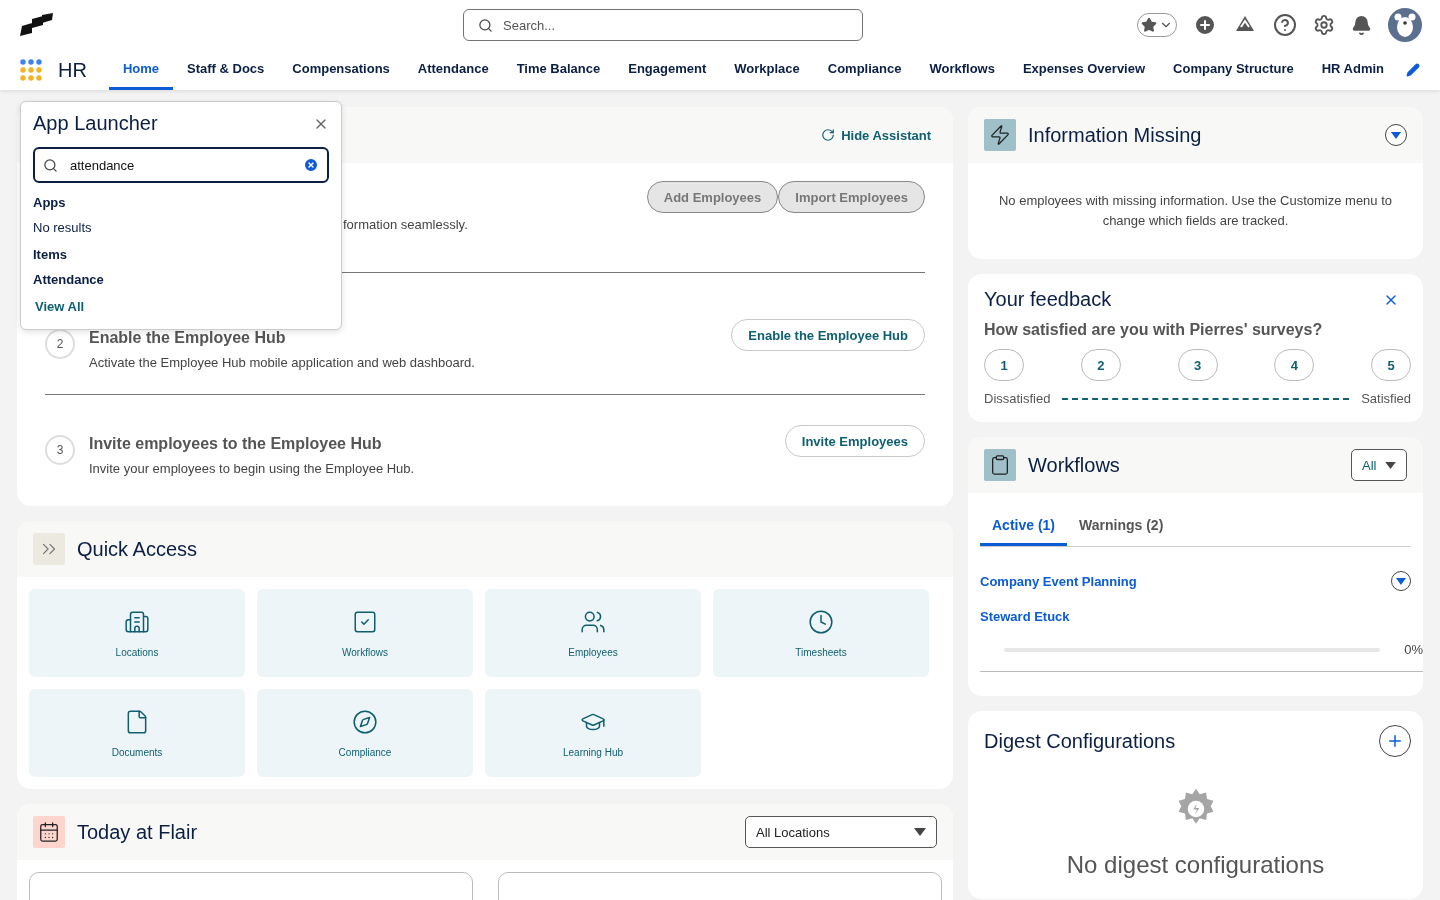  I want to click on help-icon, so click(1285, 25).